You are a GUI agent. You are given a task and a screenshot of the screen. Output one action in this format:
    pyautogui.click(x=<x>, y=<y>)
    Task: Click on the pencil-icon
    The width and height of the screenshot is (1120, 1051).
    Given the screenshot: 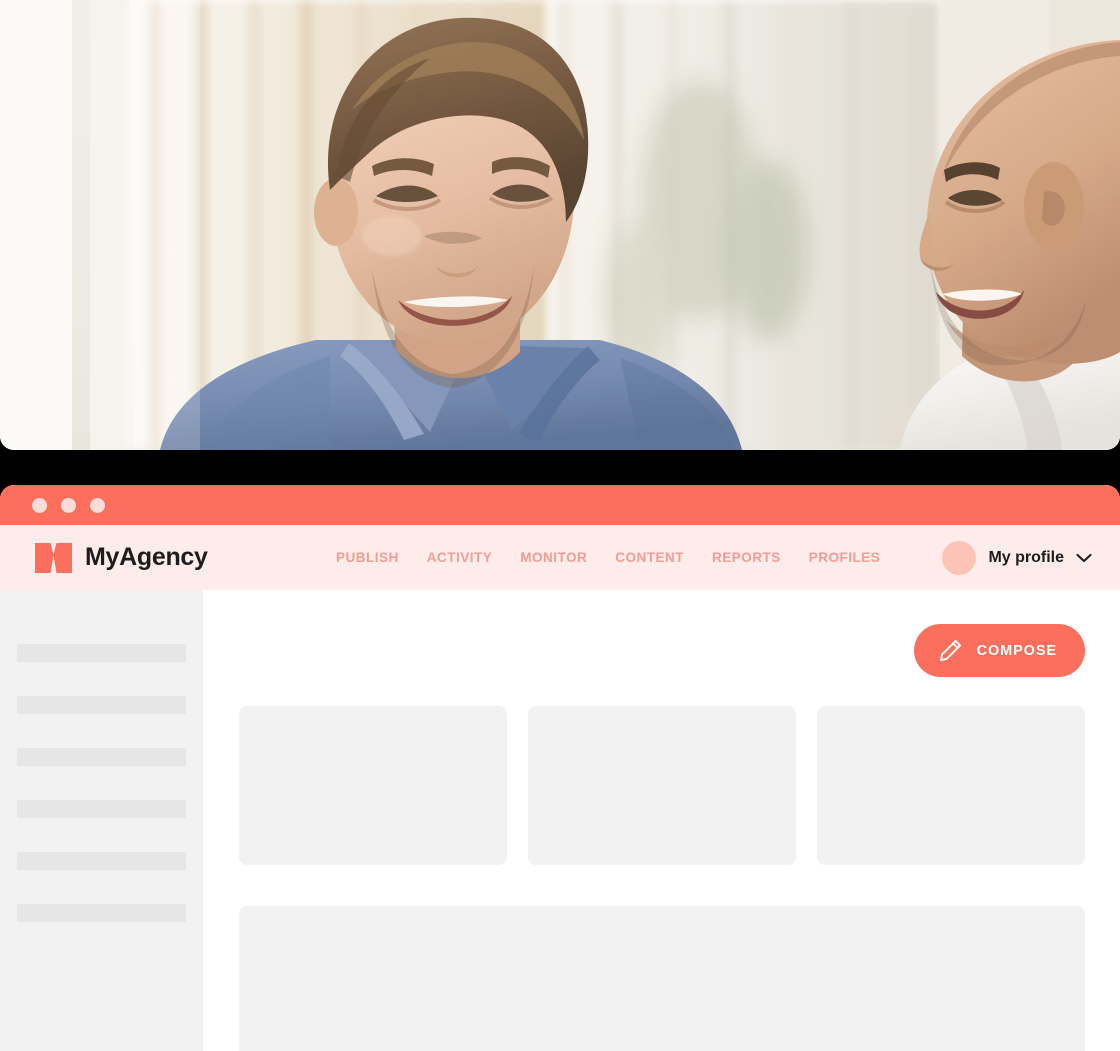 What is the action you would take?
    pyautogui.click(x=950, y=650)
    